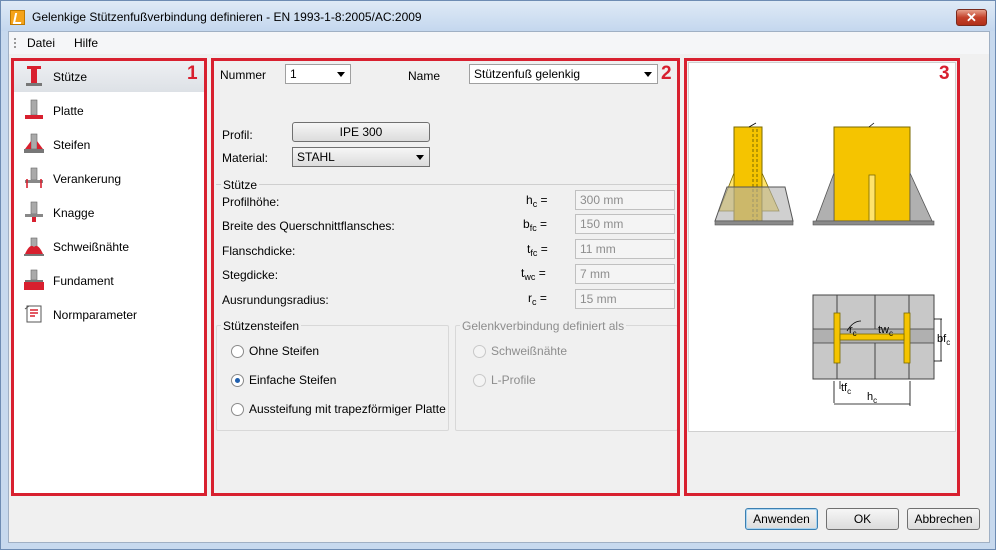 Image resolution: width=996 pixels, height=550 pixels. I want to click on annotation-number-2: 2, so click(666, 73).